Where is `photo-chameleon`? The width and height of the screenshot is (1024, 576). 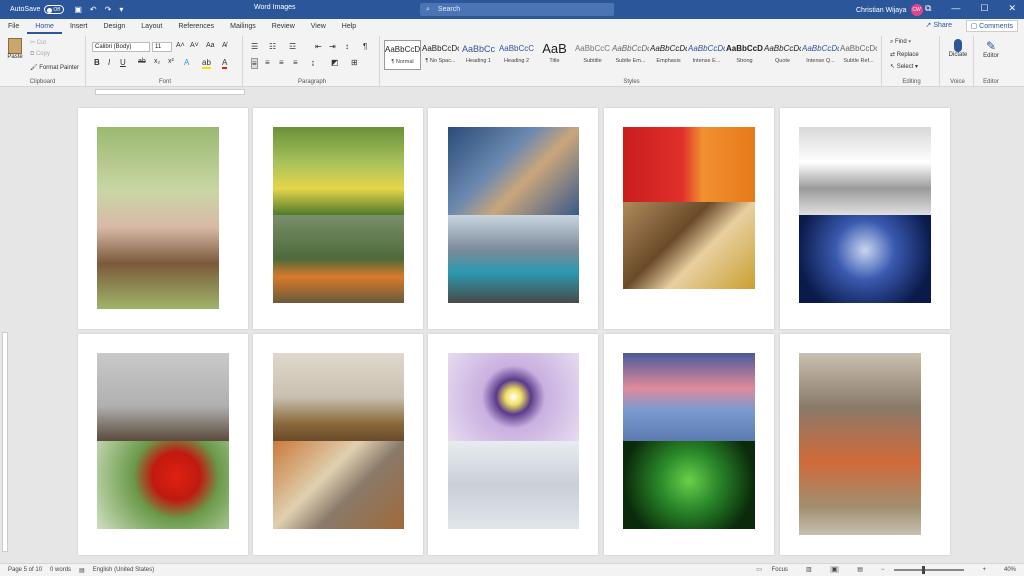
photo-chameleon is located at coordinates (689, 485).